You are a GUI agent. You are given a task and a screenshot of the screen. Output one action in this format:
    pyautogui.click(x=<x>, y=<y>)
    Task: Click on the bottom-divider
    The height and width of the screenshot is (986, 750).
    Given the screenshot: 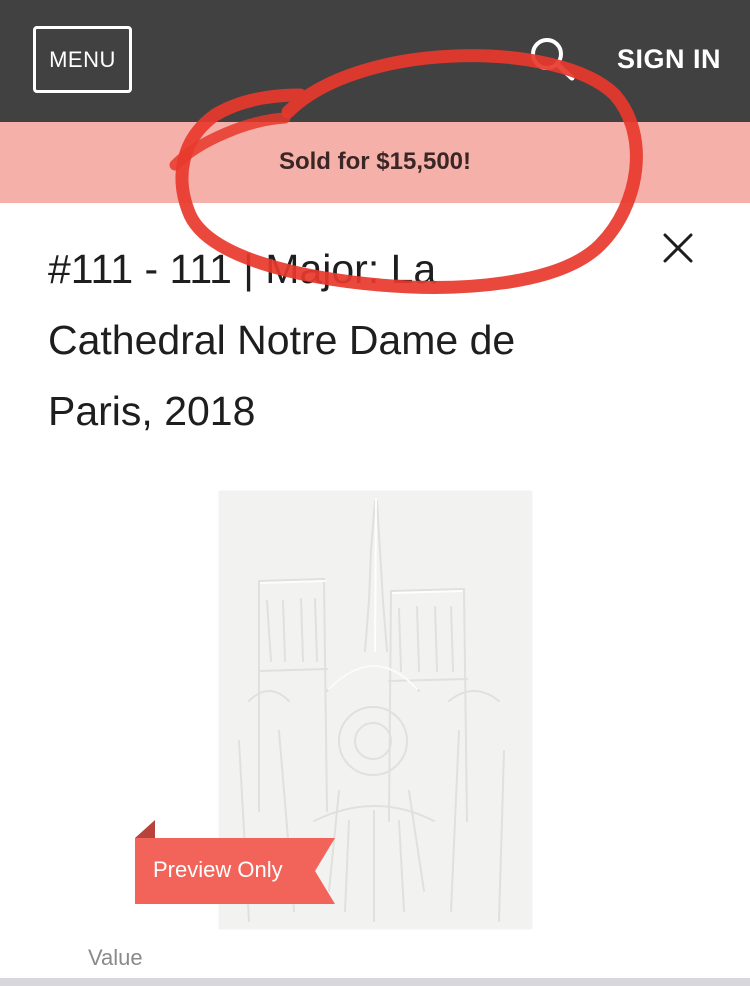 What is the action you would take?
    pyautogui.click(x=375, y=982)
    